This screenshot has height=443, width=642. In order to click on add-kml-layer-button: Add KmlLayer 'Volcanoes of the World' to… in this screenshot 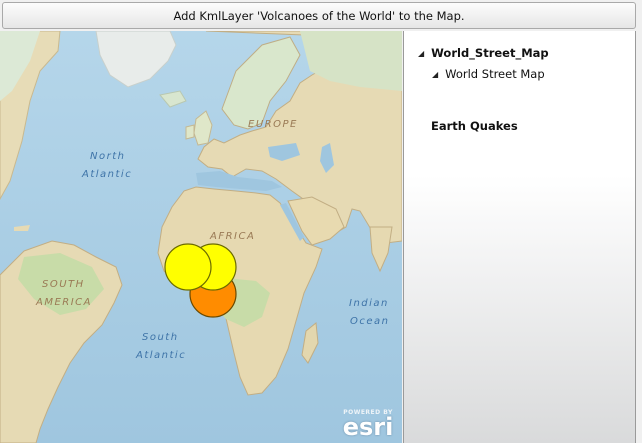, I will do `click(319, 15)`.